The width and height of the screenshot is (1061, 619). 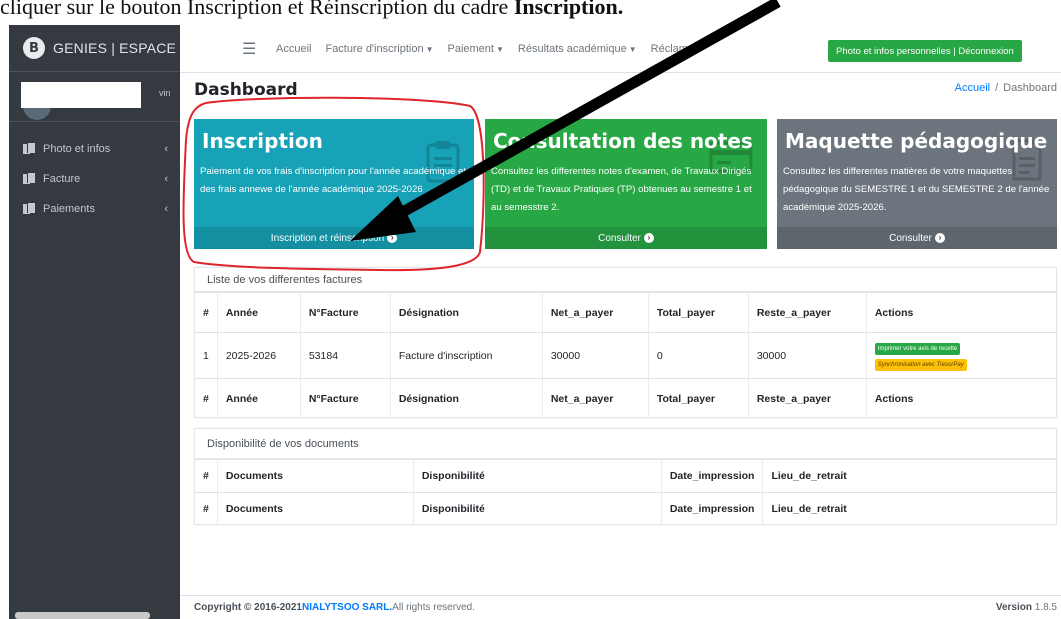 What do you see at coordinates (262, 141) in the screenshot?
I see `box-title: Inscription` at bounding box center [262, 141].